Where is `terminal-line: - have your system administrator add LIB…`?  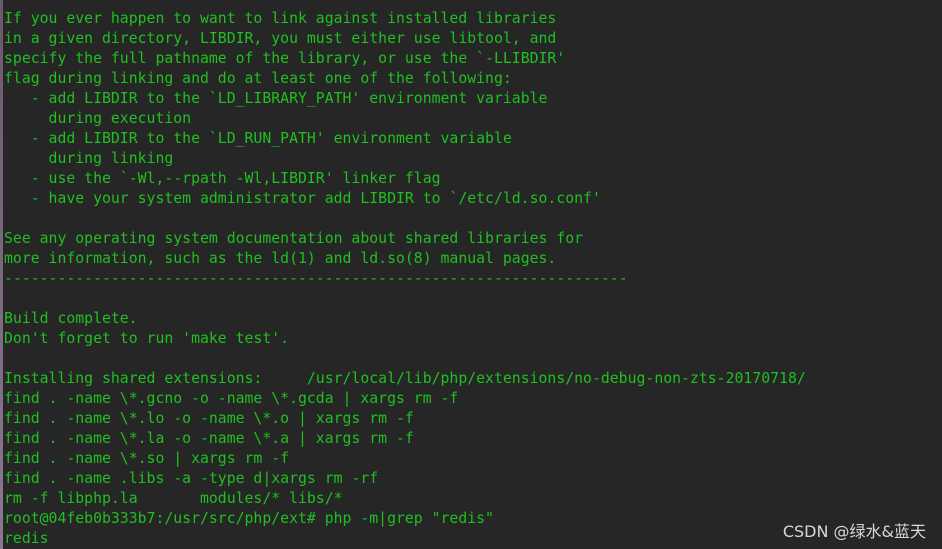
terminal-line: - have your system administrator add LIB… is located at coordinates (302, 198).